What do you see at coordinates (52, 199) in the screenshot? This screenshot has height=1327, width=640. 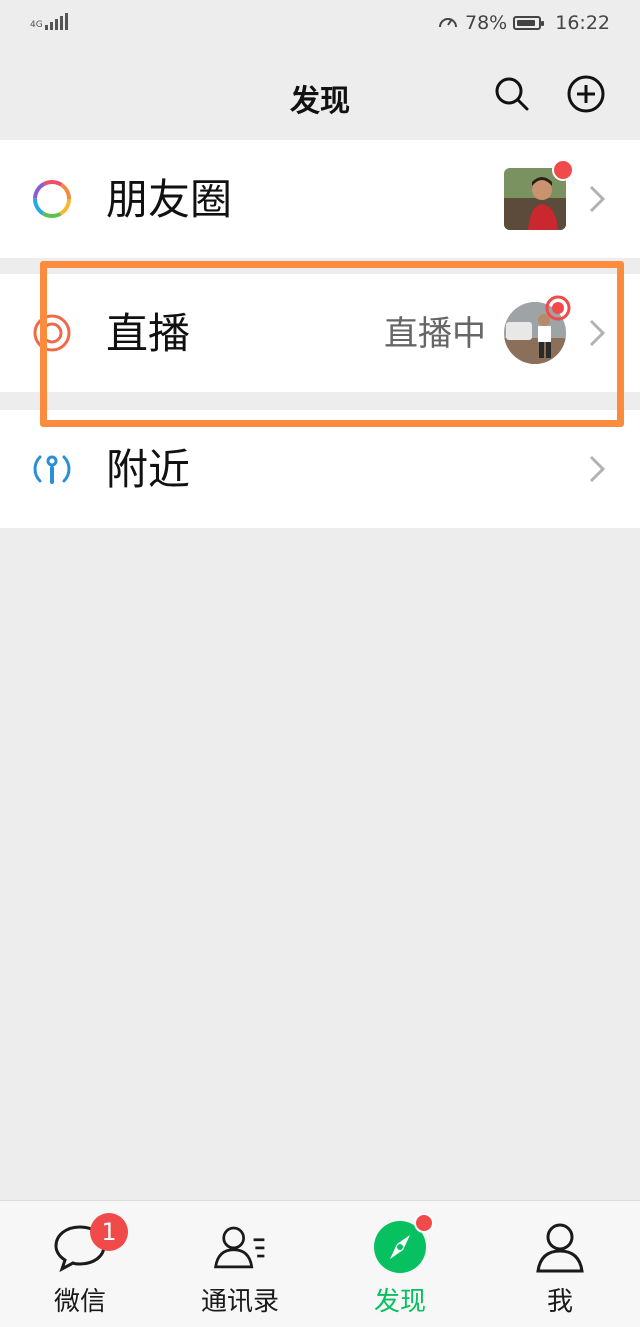 I see `moments-icon` at bounding box center [52, 199].